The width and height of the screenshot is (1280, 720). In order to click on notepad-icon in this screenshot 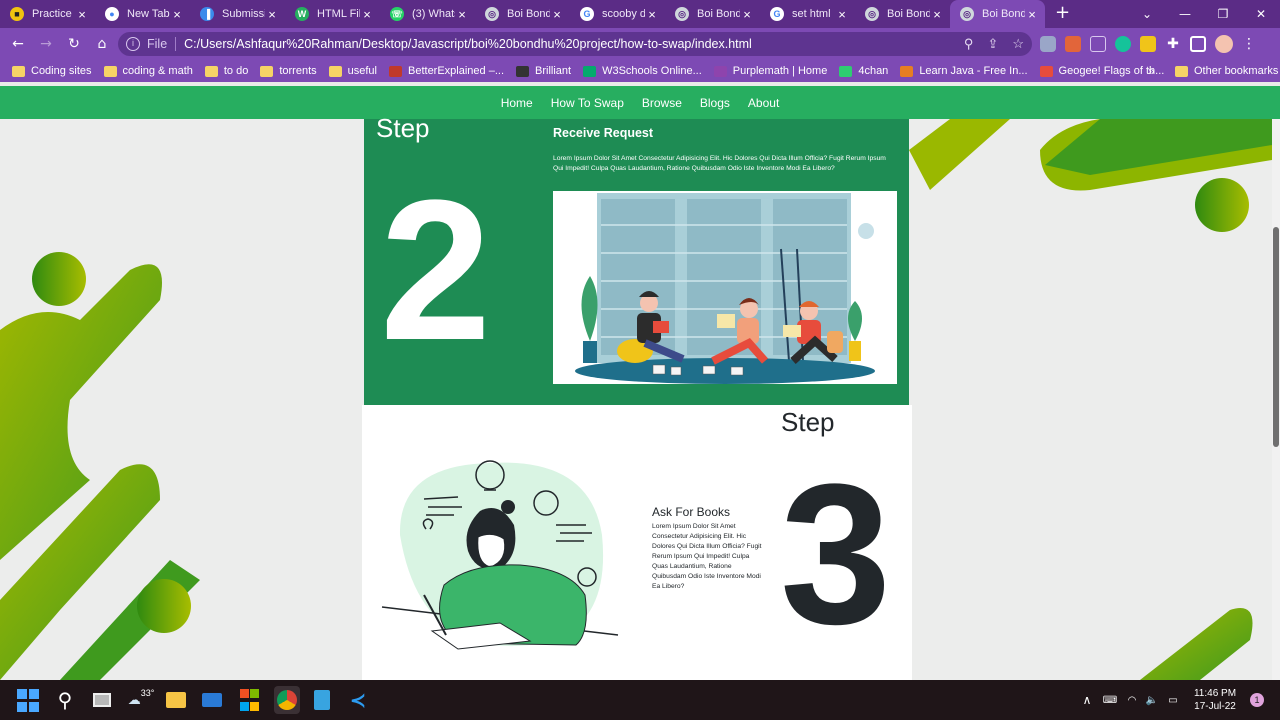, I will do `click(322, 700)`.